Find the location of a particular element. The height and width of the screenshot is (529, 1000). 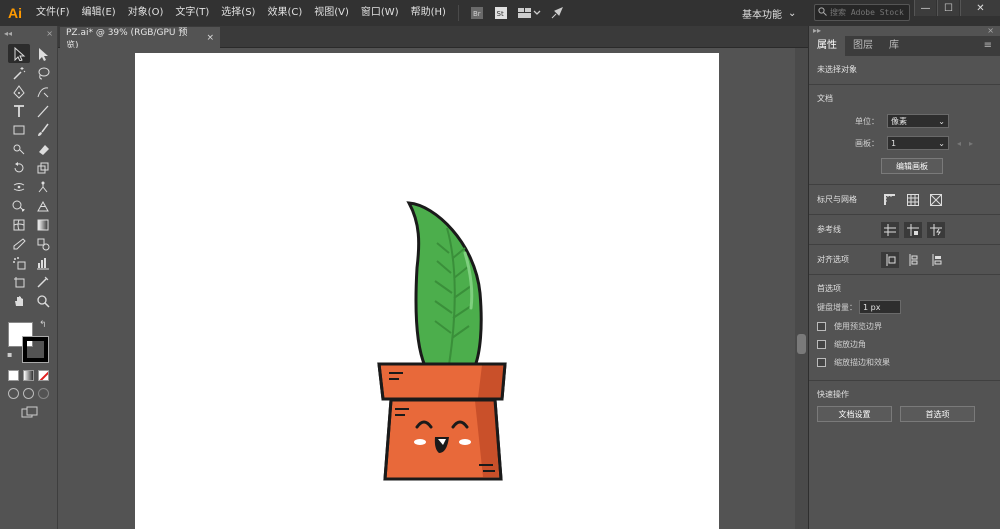

paintbrush-tool-icon is located at coordinates (43, 129).